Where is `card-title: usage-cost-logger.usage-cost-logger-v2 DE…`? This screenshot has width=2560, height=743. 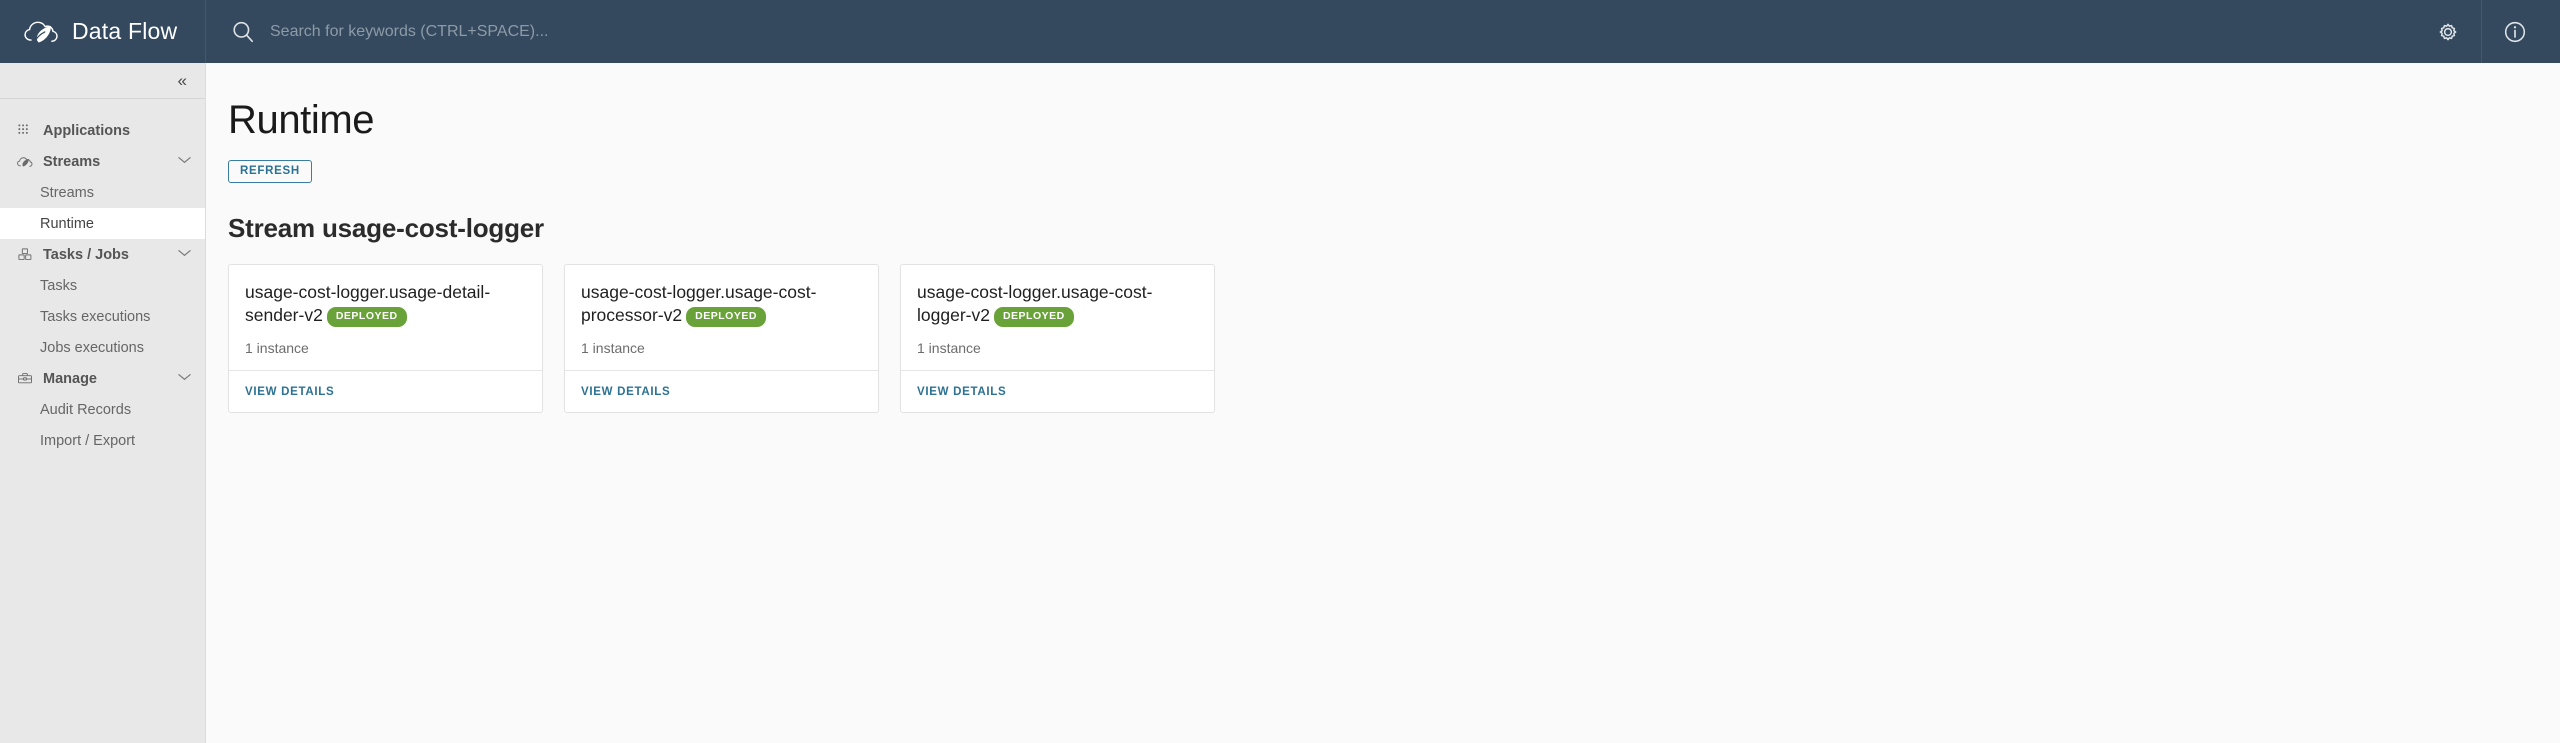
card-title: usage-cost-logger.usage-cost-logger-v2 DE… is located at coordinates (1057, 304).